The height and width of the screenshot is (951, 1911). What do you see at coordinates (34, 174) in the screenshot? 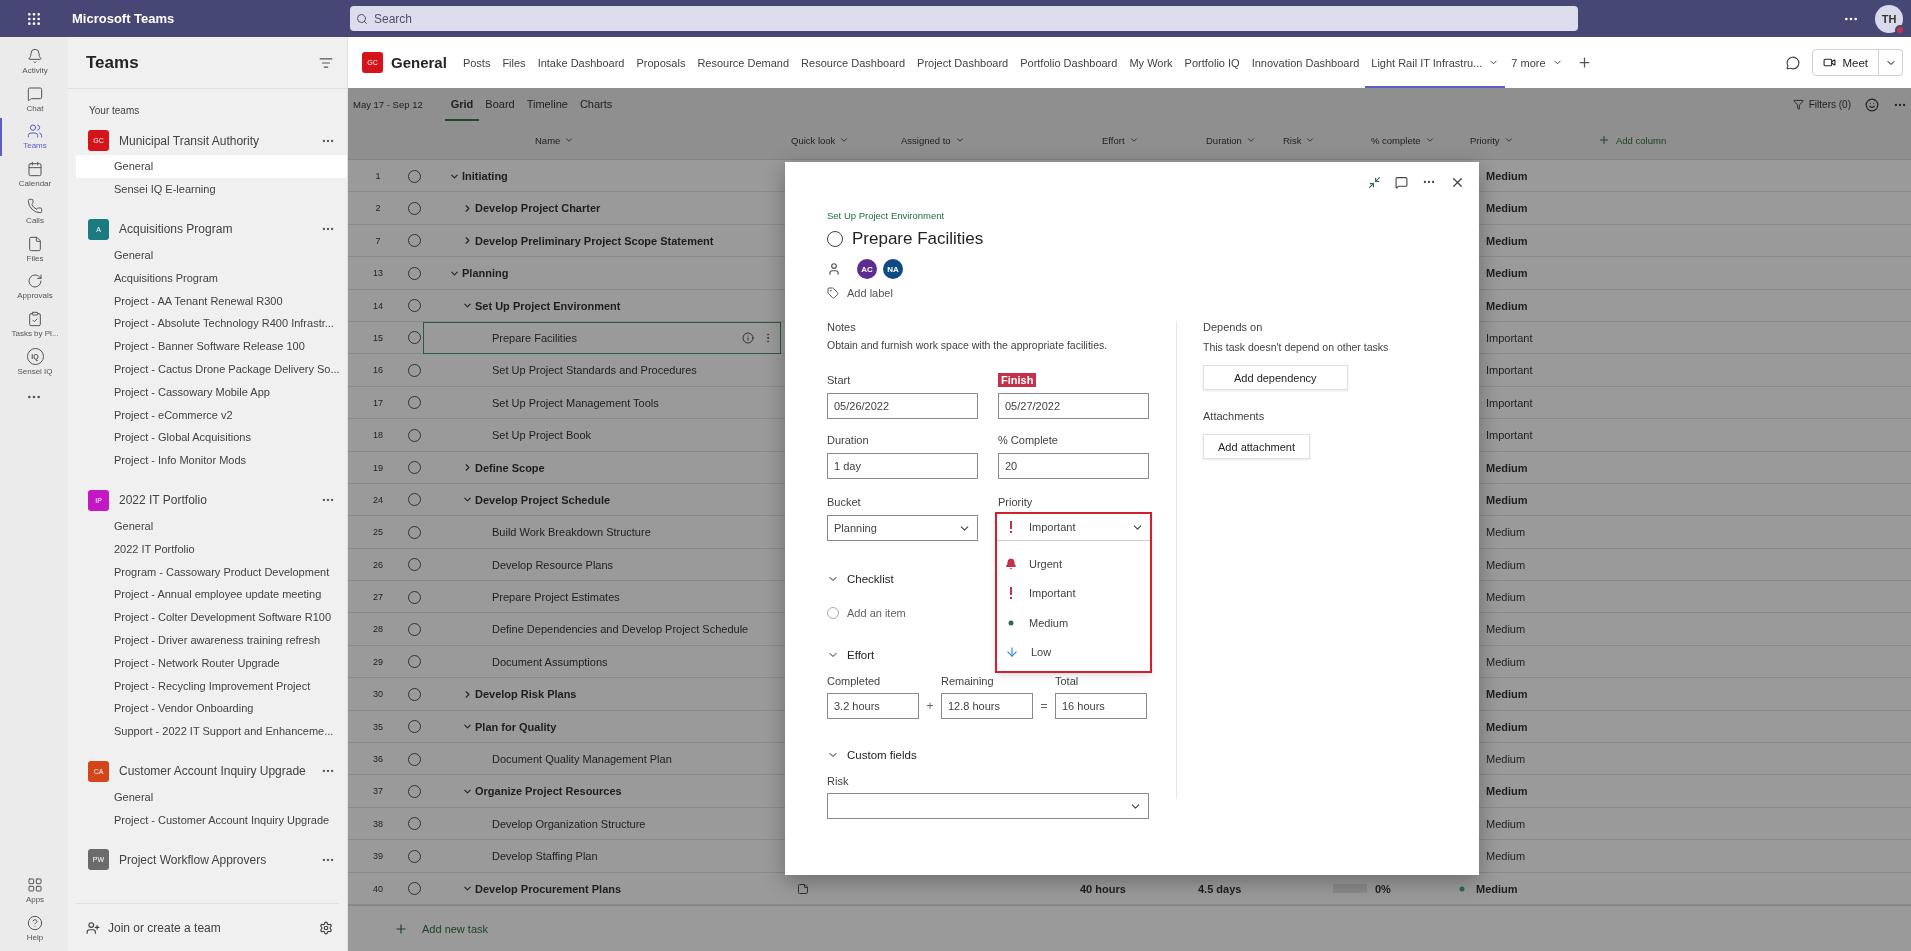
I see `rail-item: Calendar` at bounding box center [34, 174].